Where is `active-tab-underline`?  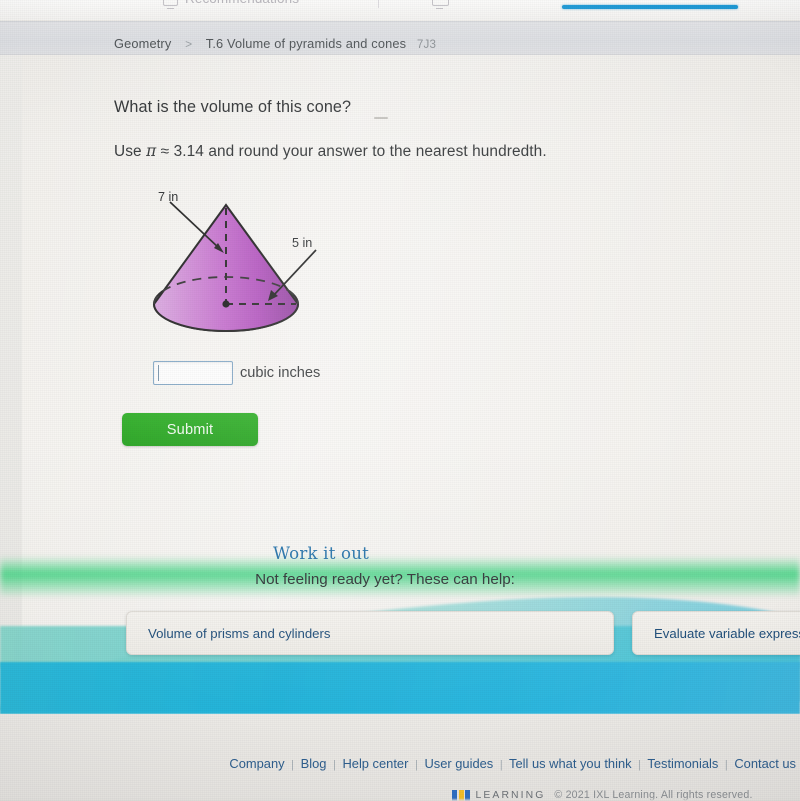
active-tab-underline is located at coordinates (650, 7).